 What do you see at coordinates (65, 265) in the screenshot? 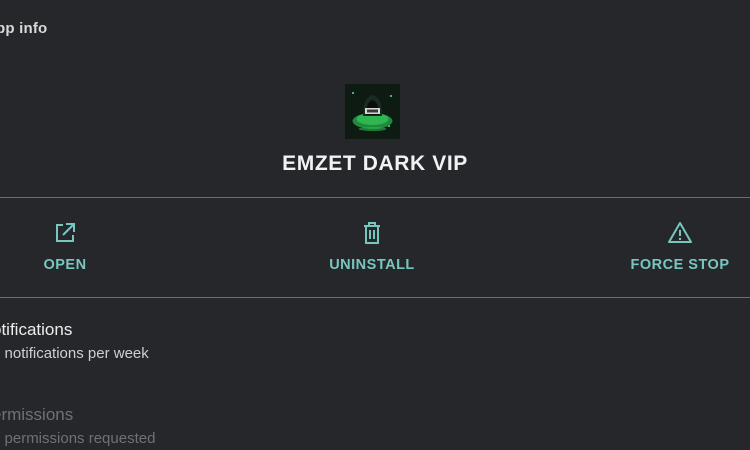
I see `open-label: OPEN` at bounding box center [65, 265].